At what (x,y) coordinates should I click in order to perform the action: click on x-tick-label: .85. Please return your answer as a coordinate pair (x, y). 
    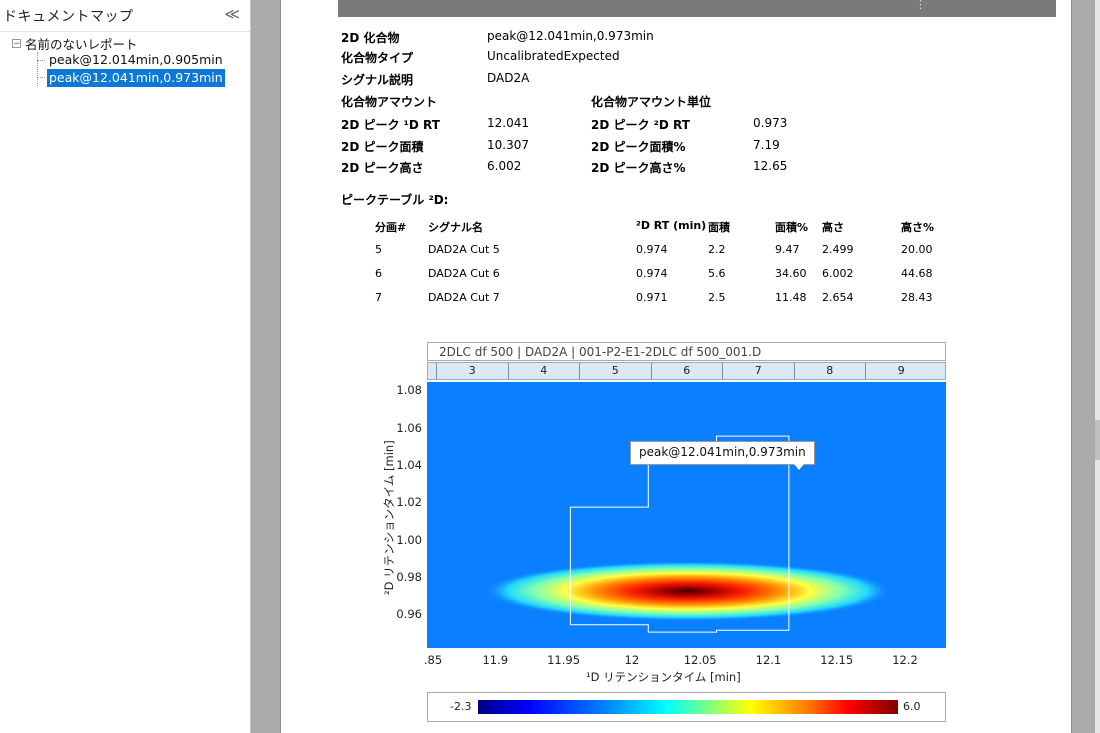
    Looking at the image, I should click on (433, 660).